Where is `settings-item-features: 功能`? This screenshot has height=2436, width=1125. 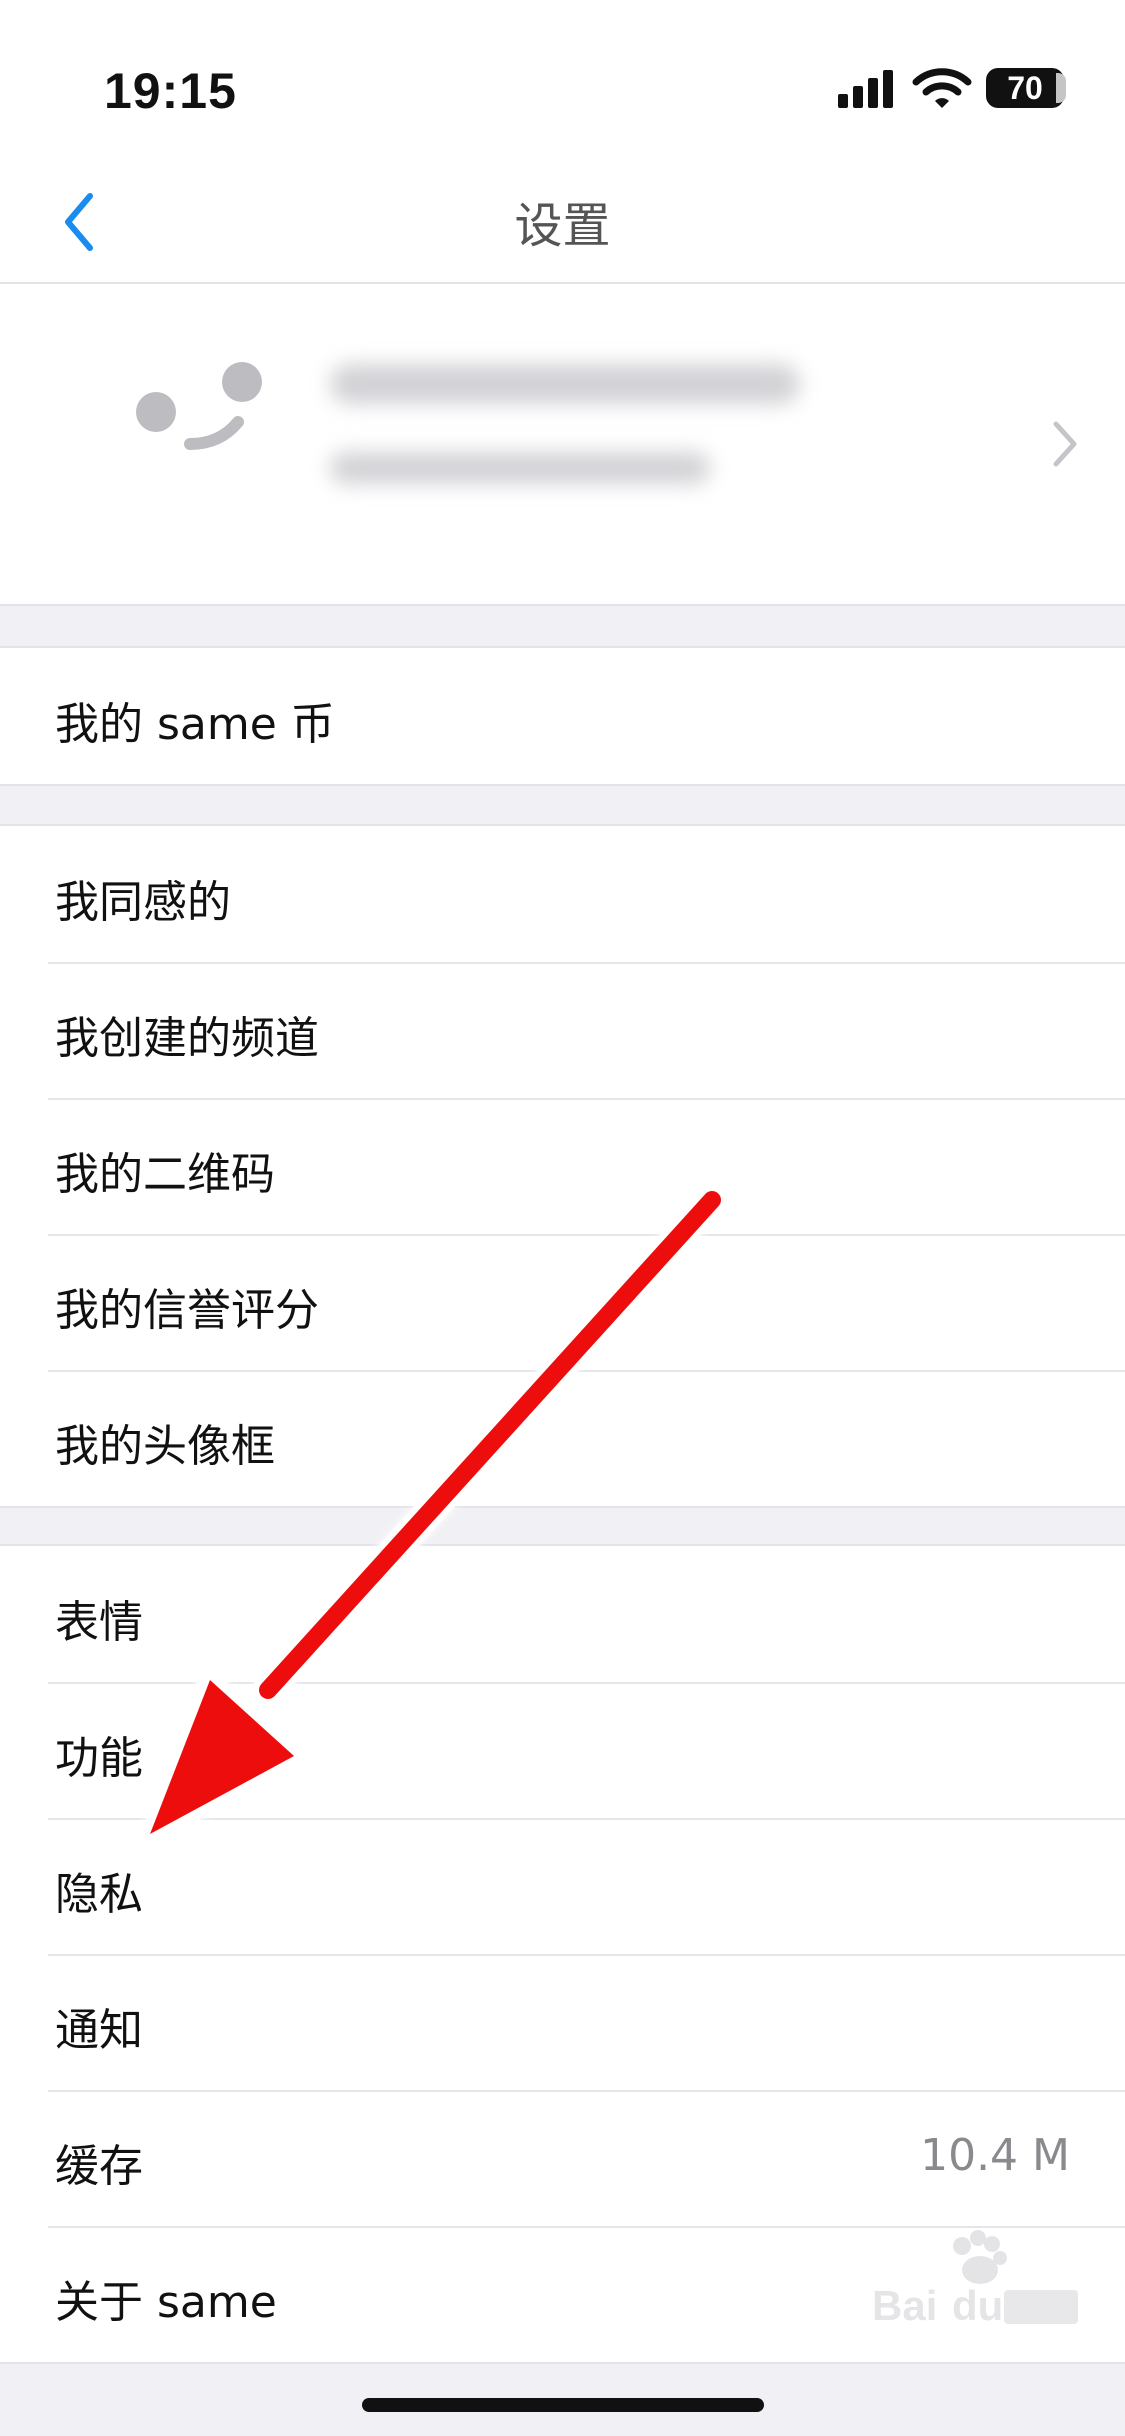 settings-item-features: 功能 is located at coordinates (562, 1750).